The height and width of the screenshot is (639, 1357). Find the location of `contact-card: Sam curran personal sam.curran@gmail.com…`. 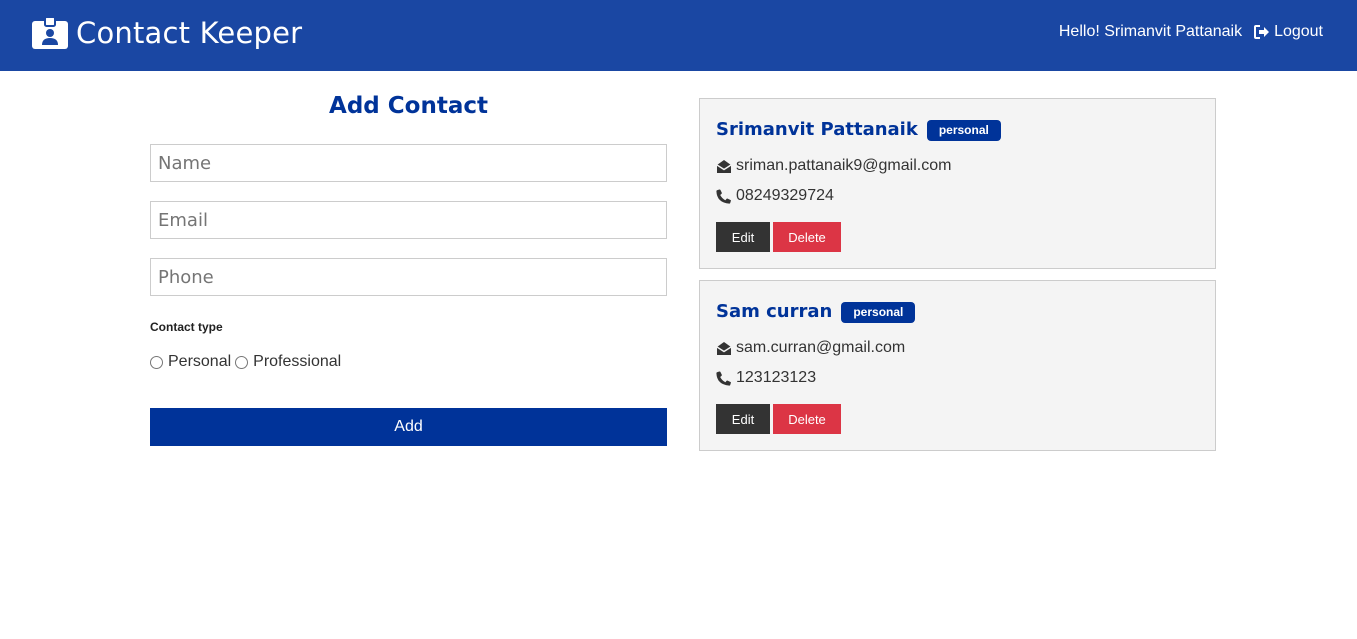

contact-card: Sam curran personal sam.curran@gmail.com… is located at coordinates (957, 365).